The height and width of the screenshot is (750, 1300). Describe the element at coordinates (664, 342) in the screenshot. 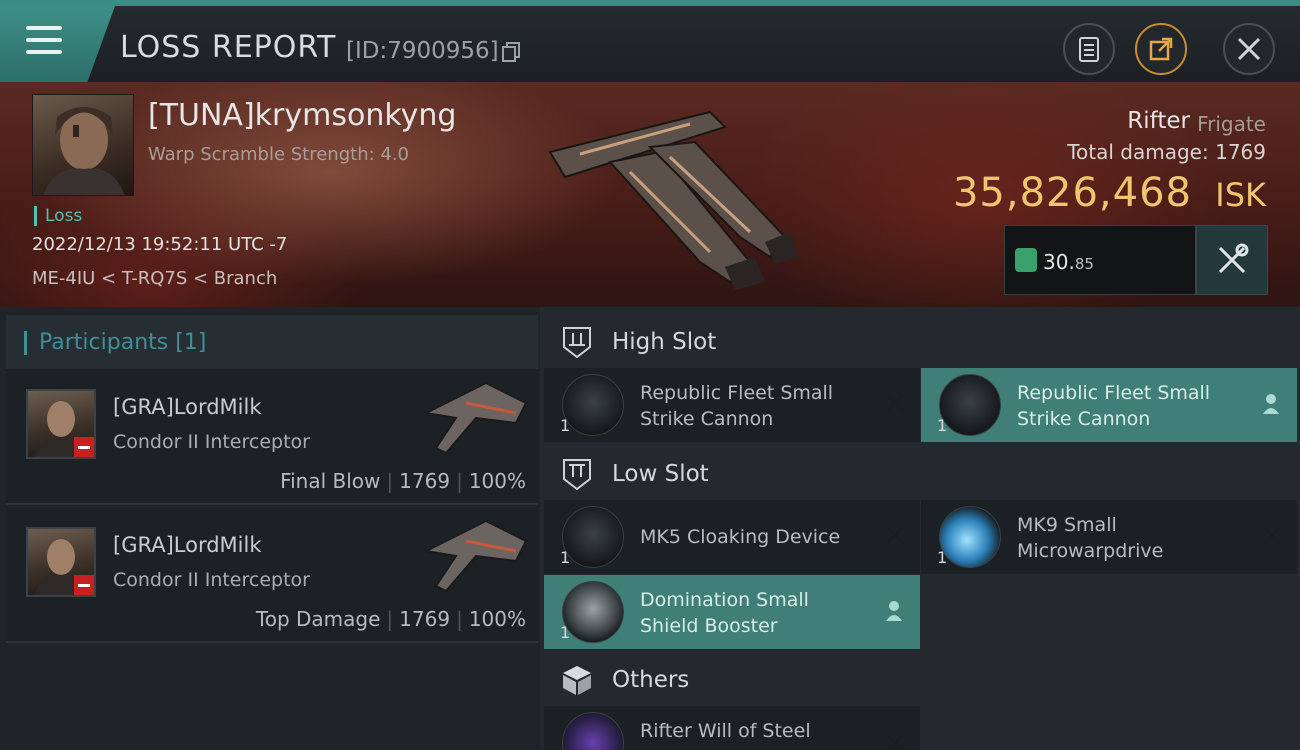

I see `high-slot-label: High Slot` at that location.